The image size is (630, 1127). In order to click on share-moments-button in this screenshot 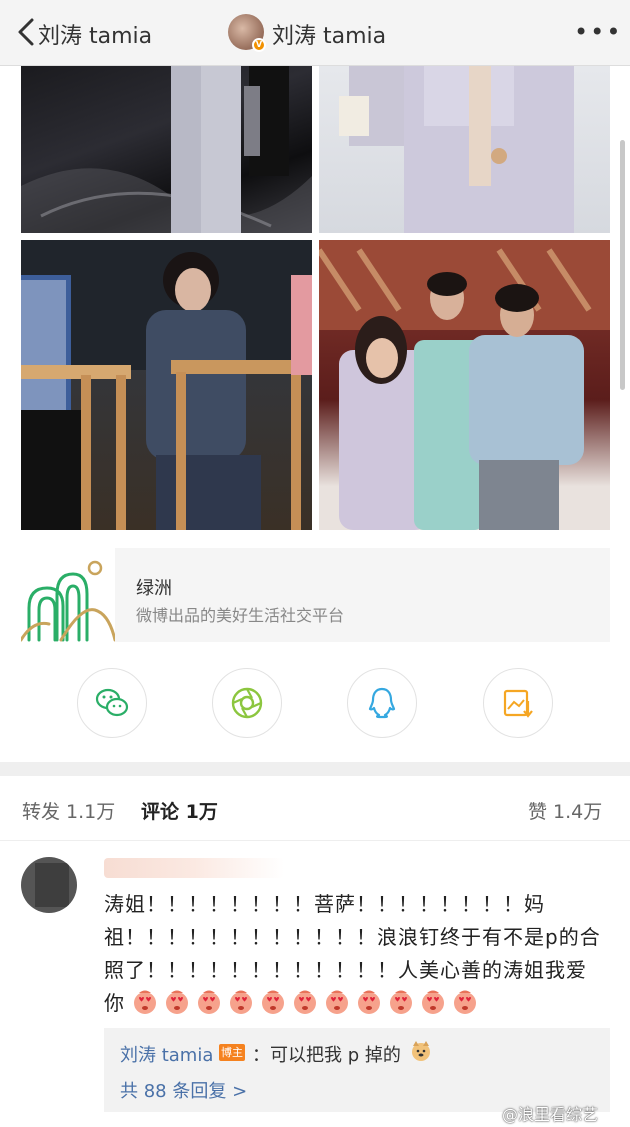, I will do `click(247, 703)`.